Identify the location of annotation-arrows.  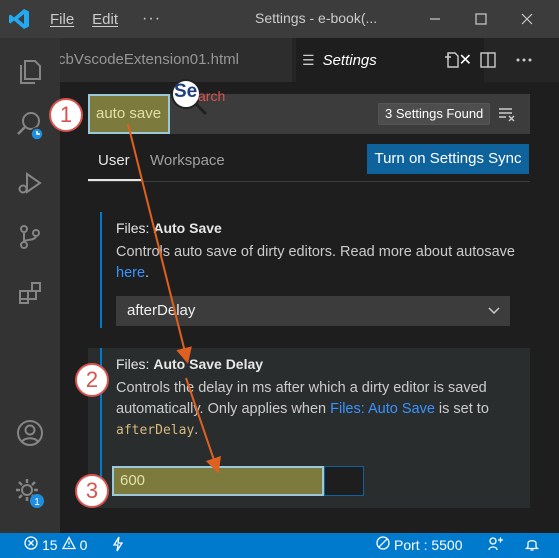
(174, 298).